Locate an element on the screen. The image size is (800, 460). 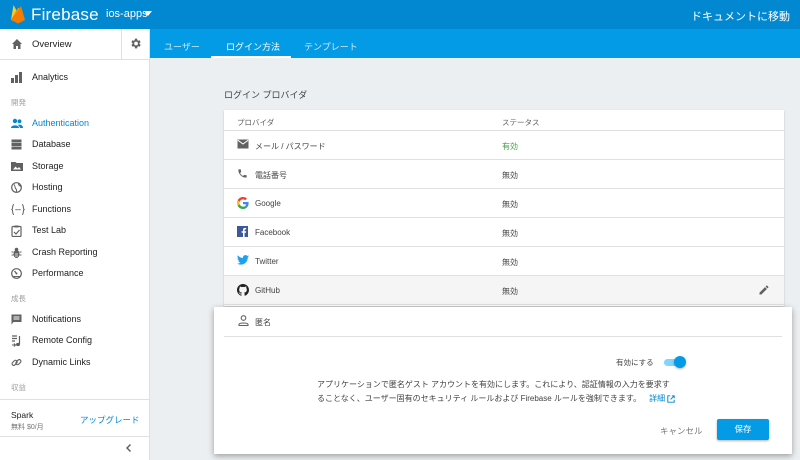
functions-icon is located at coordinates (18, 209).